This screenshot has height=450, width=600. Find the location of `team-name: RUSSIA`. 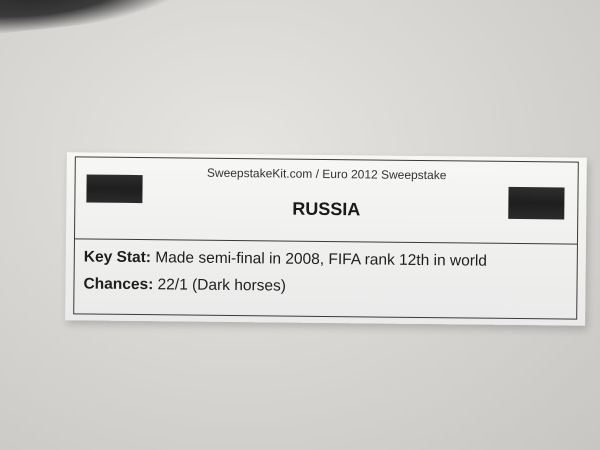

team-name: RUSSIA is located at coordinates (326, 209).